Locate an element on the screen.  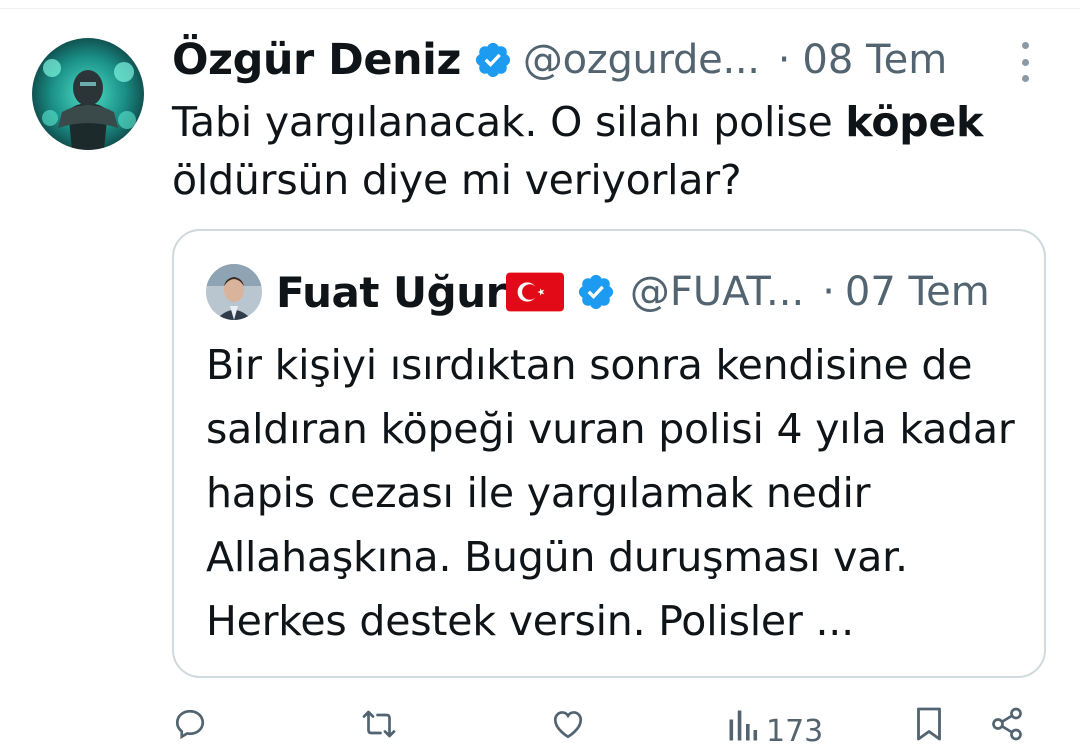
action-bar: 173 is located at coordinates (610, 724).